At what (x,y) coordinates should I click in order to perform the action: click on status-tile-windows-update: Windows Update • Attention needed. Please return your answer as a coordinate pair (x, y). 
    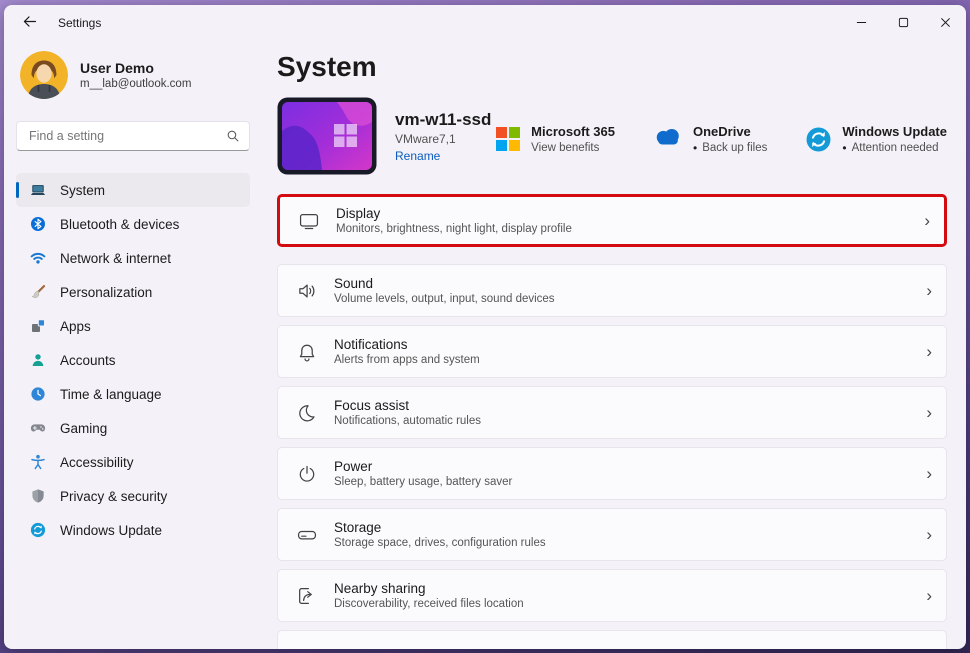
    Looking at the image, I should click on (876, 139).